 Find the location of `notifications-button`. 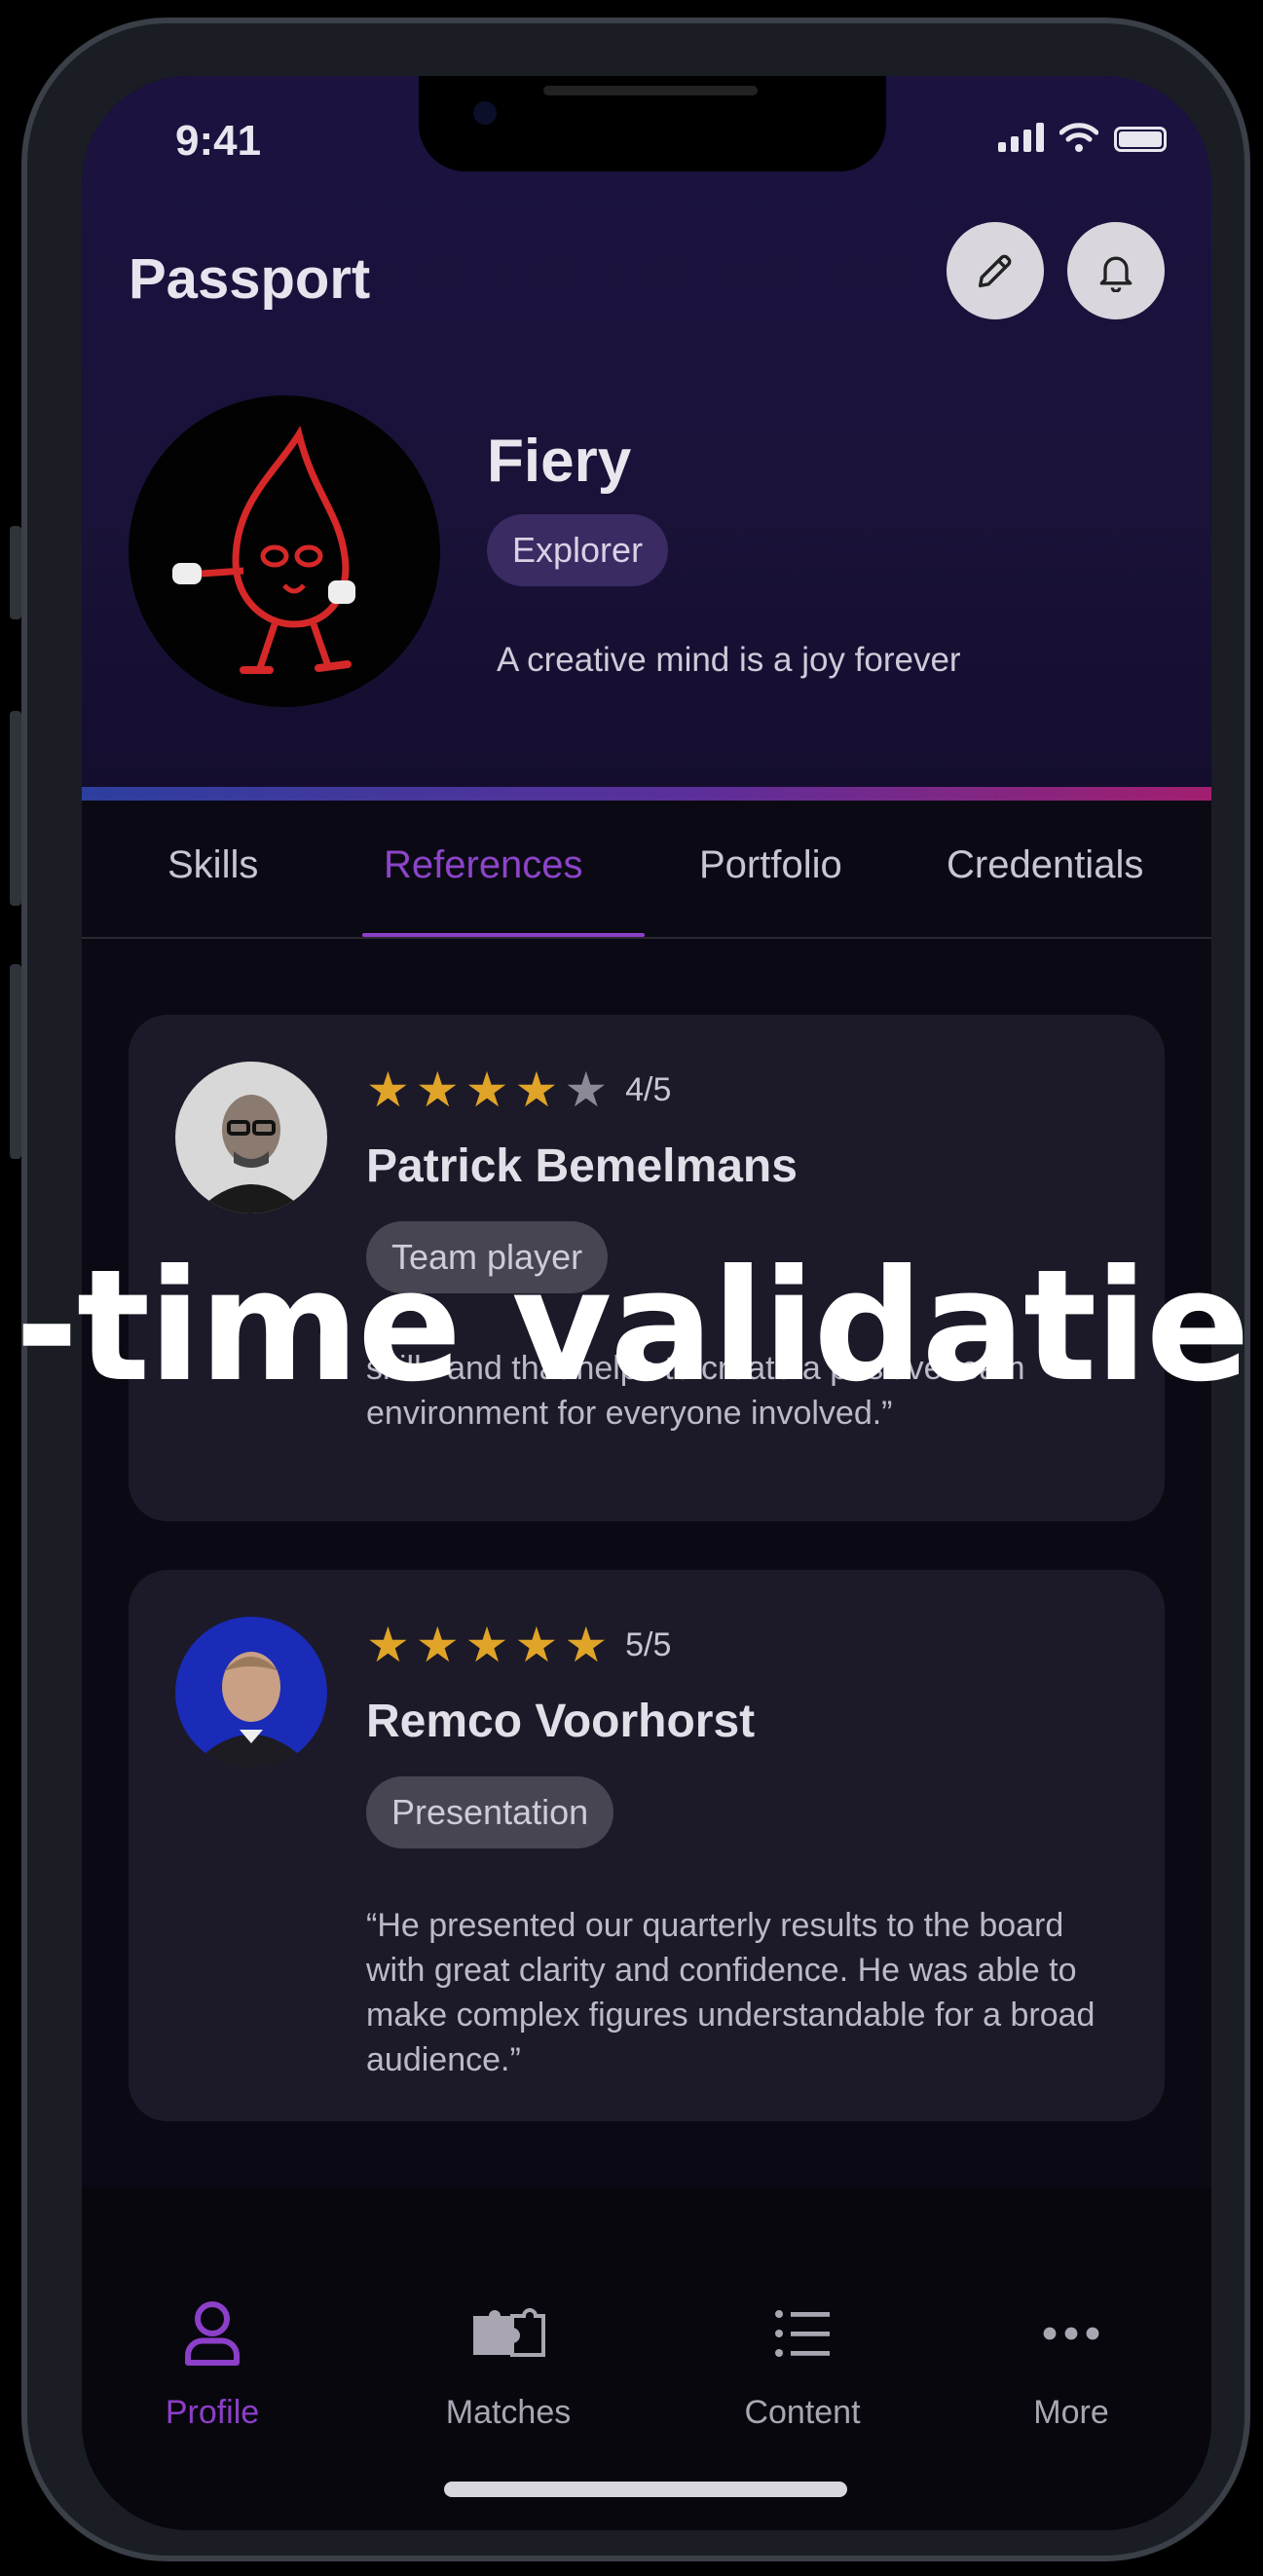

notifications-button is located at coordinates (1116, 270).